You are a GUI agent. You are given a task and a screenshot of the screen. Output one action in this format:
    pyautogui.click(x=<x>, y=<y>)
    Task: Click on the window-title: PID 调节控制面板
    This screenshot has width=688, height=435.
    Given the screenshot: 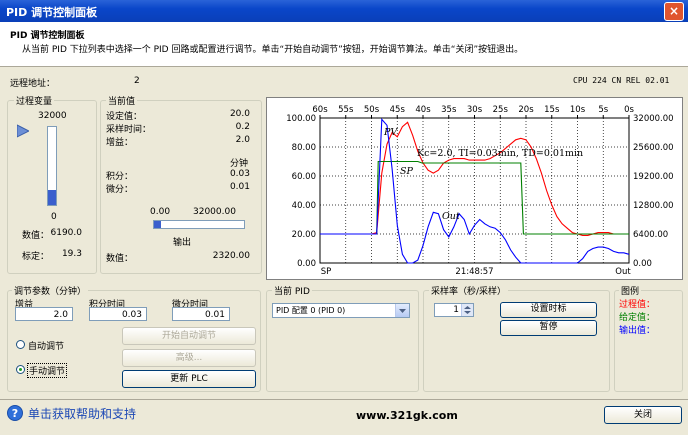 What is the action you would take?
    pyautogui.click(x=52, y=12)
    